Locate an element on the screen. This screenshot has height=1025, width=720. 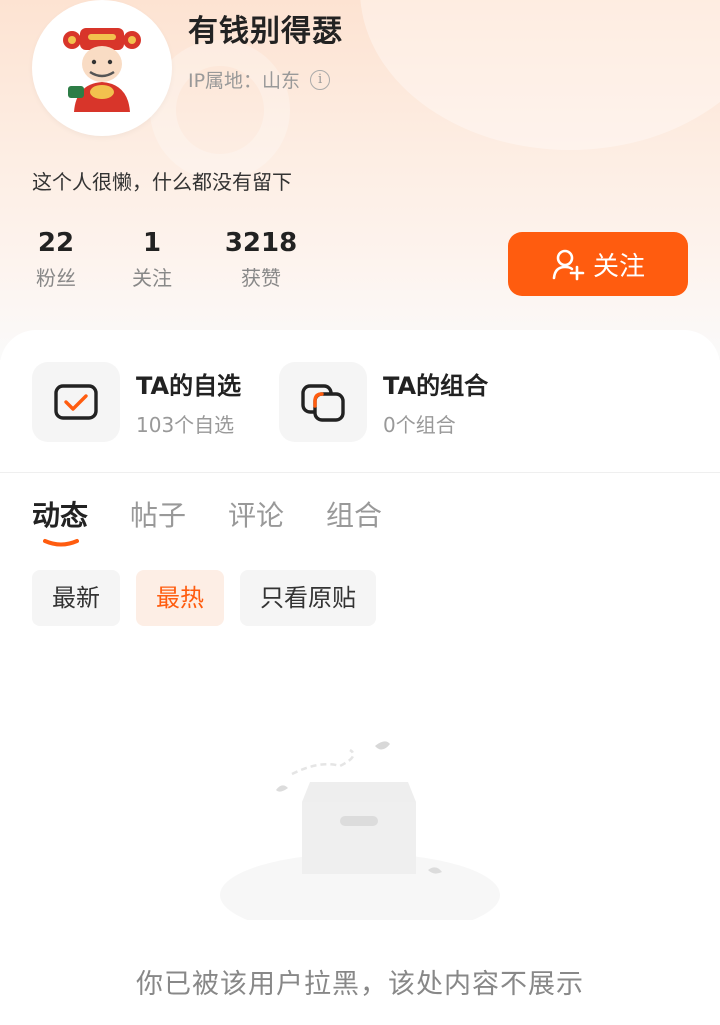
ip-location-row: IP属地：山东 i is located at coordinates (259, 79).